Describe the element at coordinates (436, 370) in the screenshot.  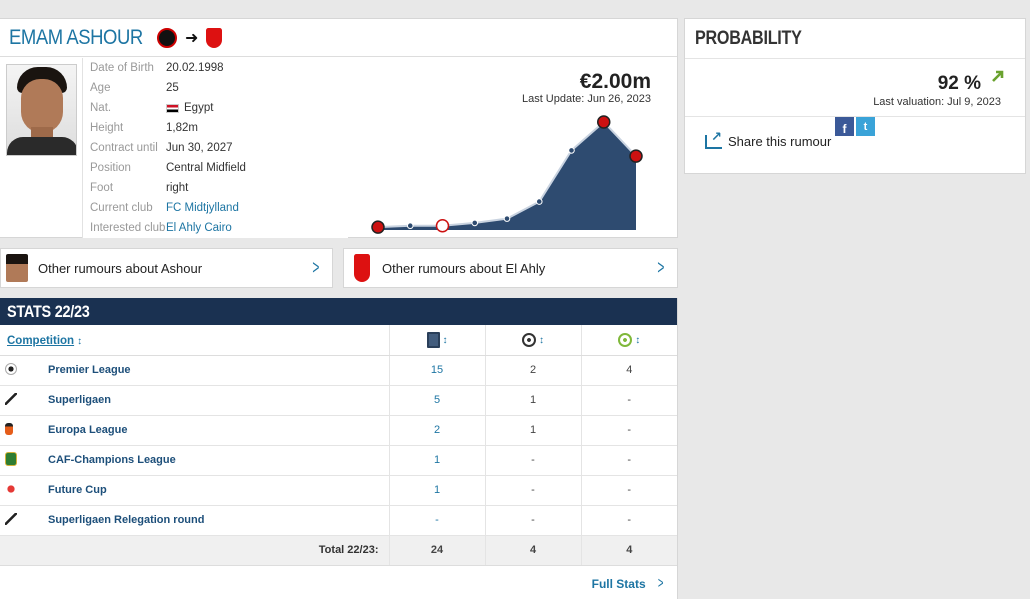
I see `appearances-value: 15` at that location.